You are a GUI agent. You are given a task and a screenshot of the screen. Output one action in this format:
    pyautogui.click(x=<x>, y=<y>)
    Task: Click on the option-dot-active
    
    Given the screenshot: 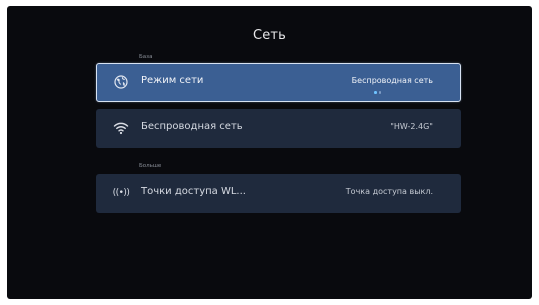 What is the action you would take?
    pyautogui.click(x=375, y=92)
    